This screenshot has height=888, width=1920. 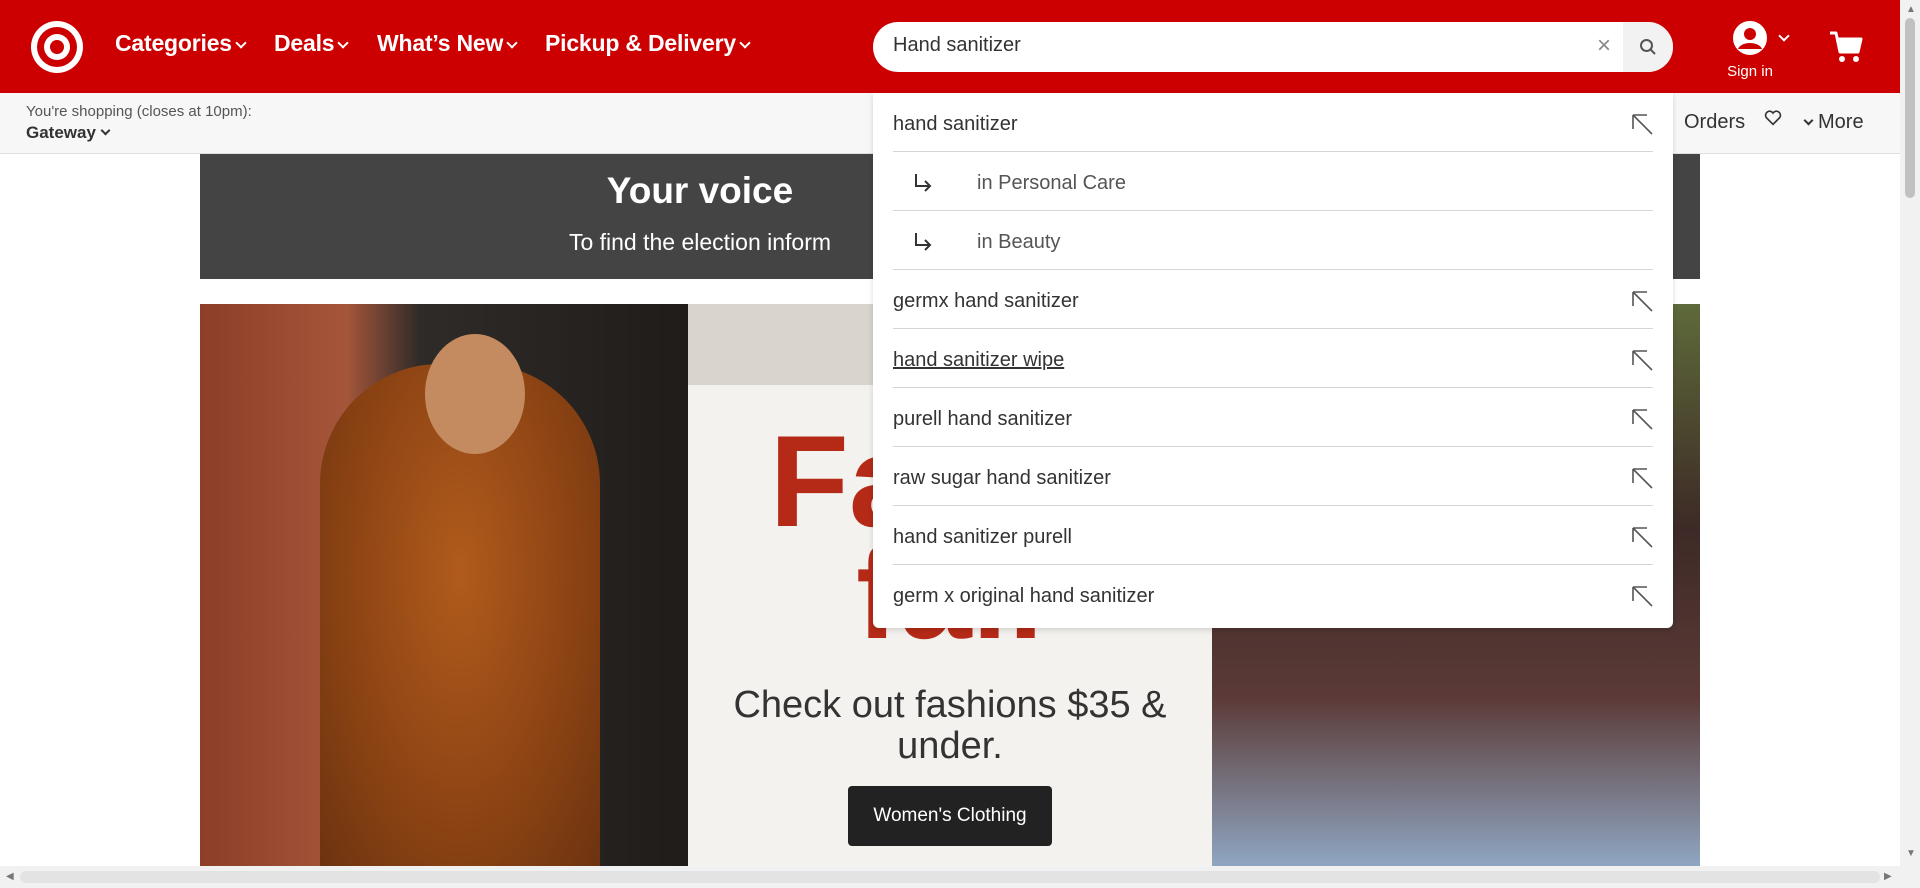 What do you see at coordinates (1273, 535) in the screenshot?
I see `suggestion-item: hand sanitizer purell` at bounding box center [1273, 535].